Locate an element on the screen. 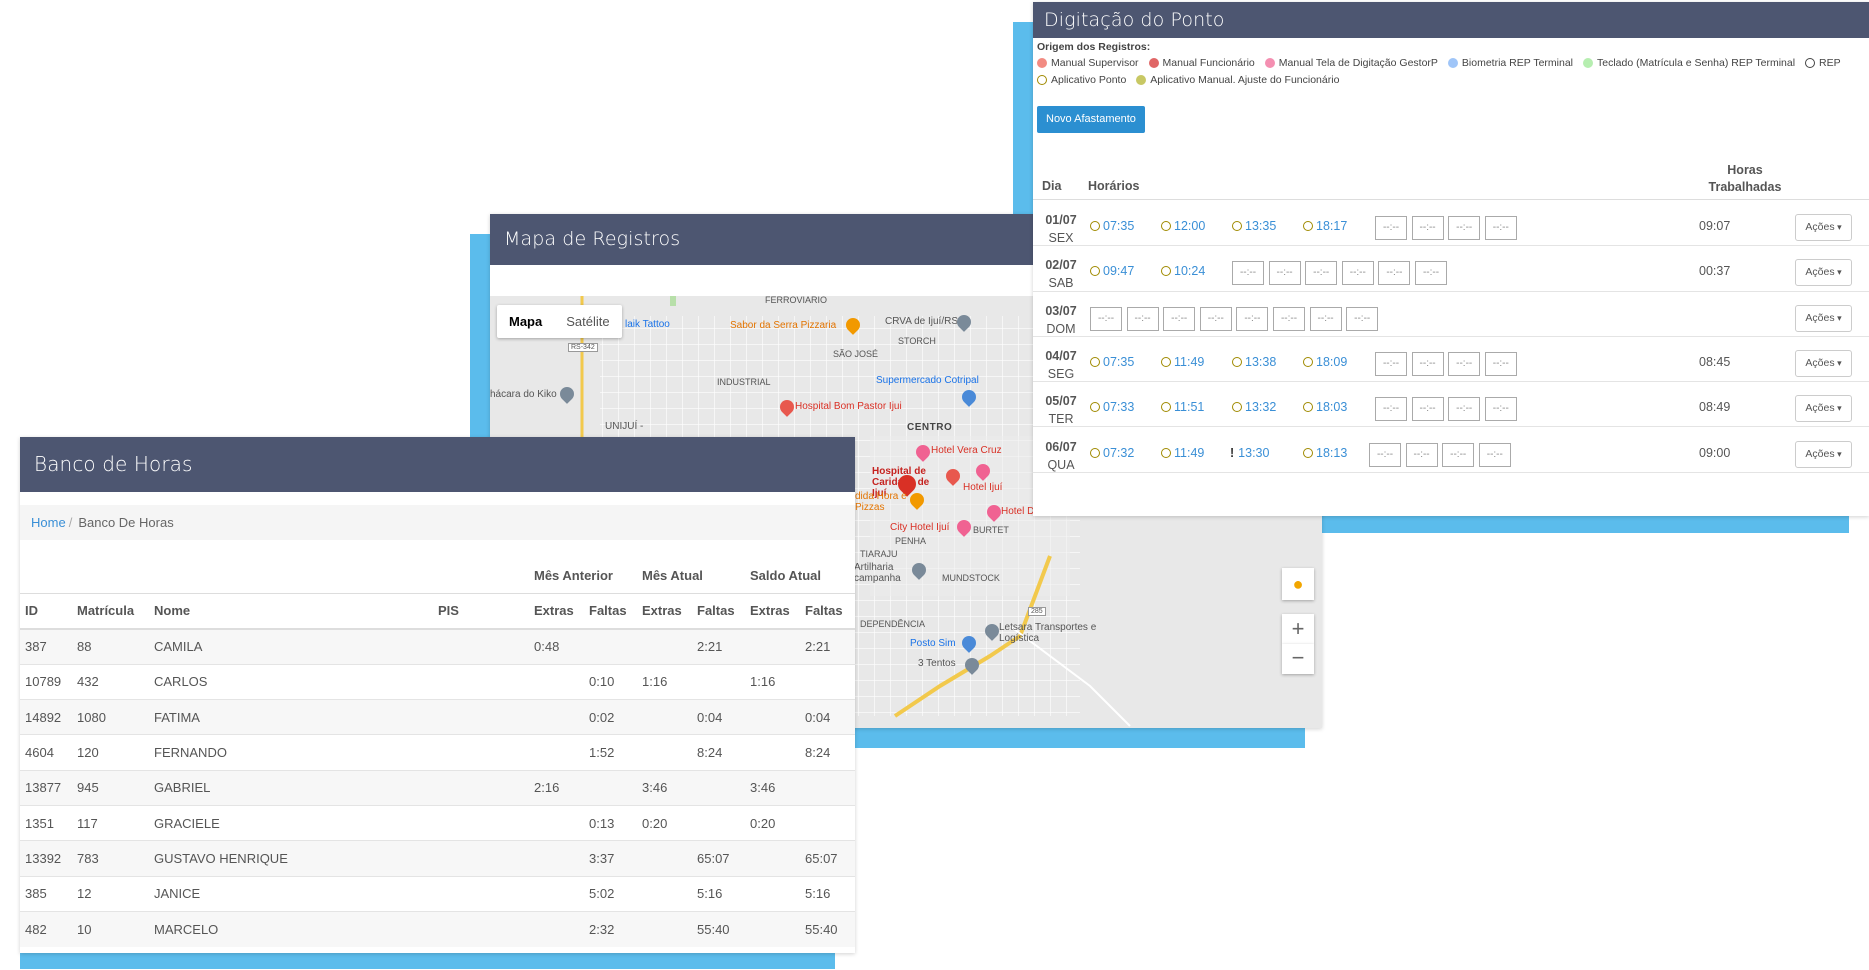 This screenshot has width=1869, height=970. punch-time: 18:09 is located at coordinates (1325, 362).